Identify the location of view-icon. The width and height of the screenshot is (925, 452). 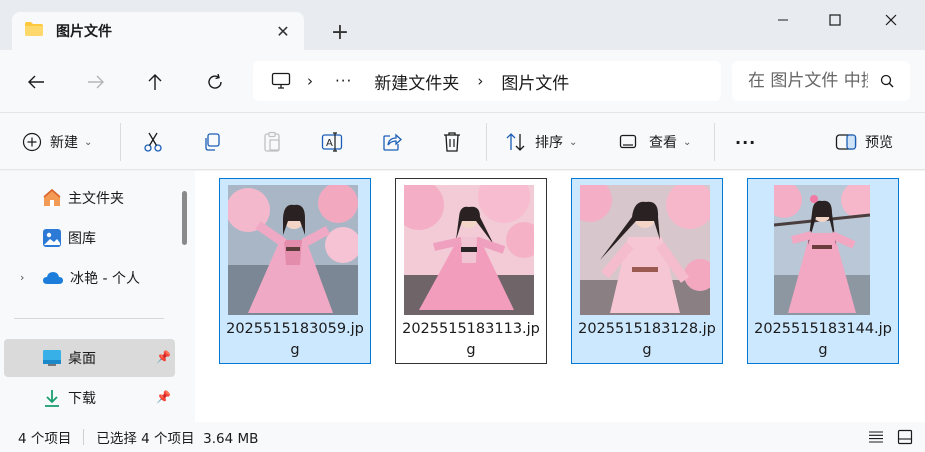
(628, 141).